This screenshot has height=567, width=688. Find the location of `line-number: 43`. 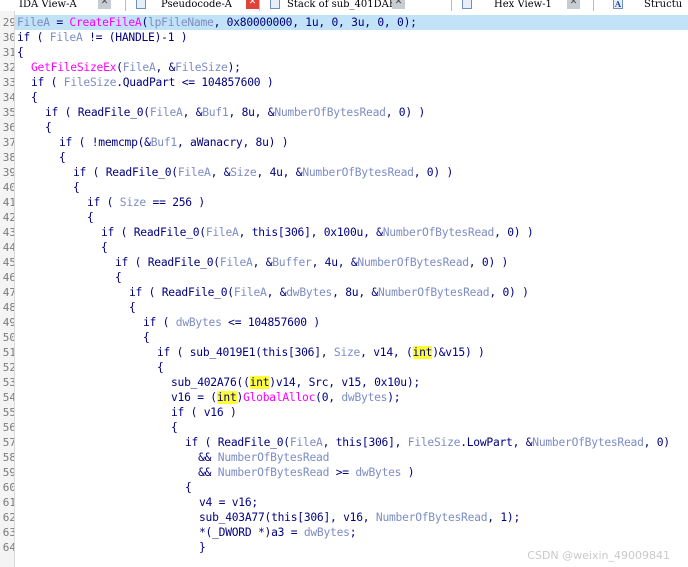

line-number: 43 is located at coordinates (8, 232).